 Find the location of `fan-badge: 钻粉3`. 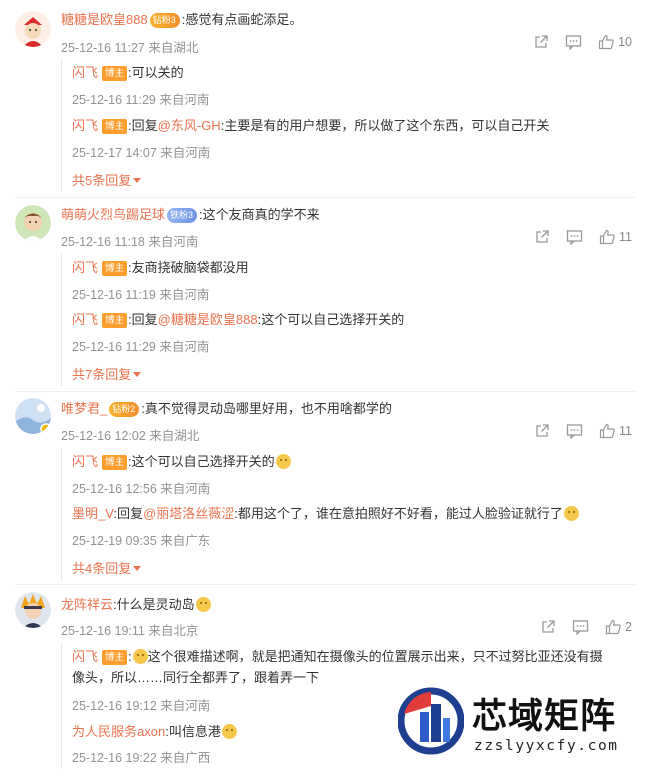

fan-badge: 钻粉3 is located at coordinates (164, 20).